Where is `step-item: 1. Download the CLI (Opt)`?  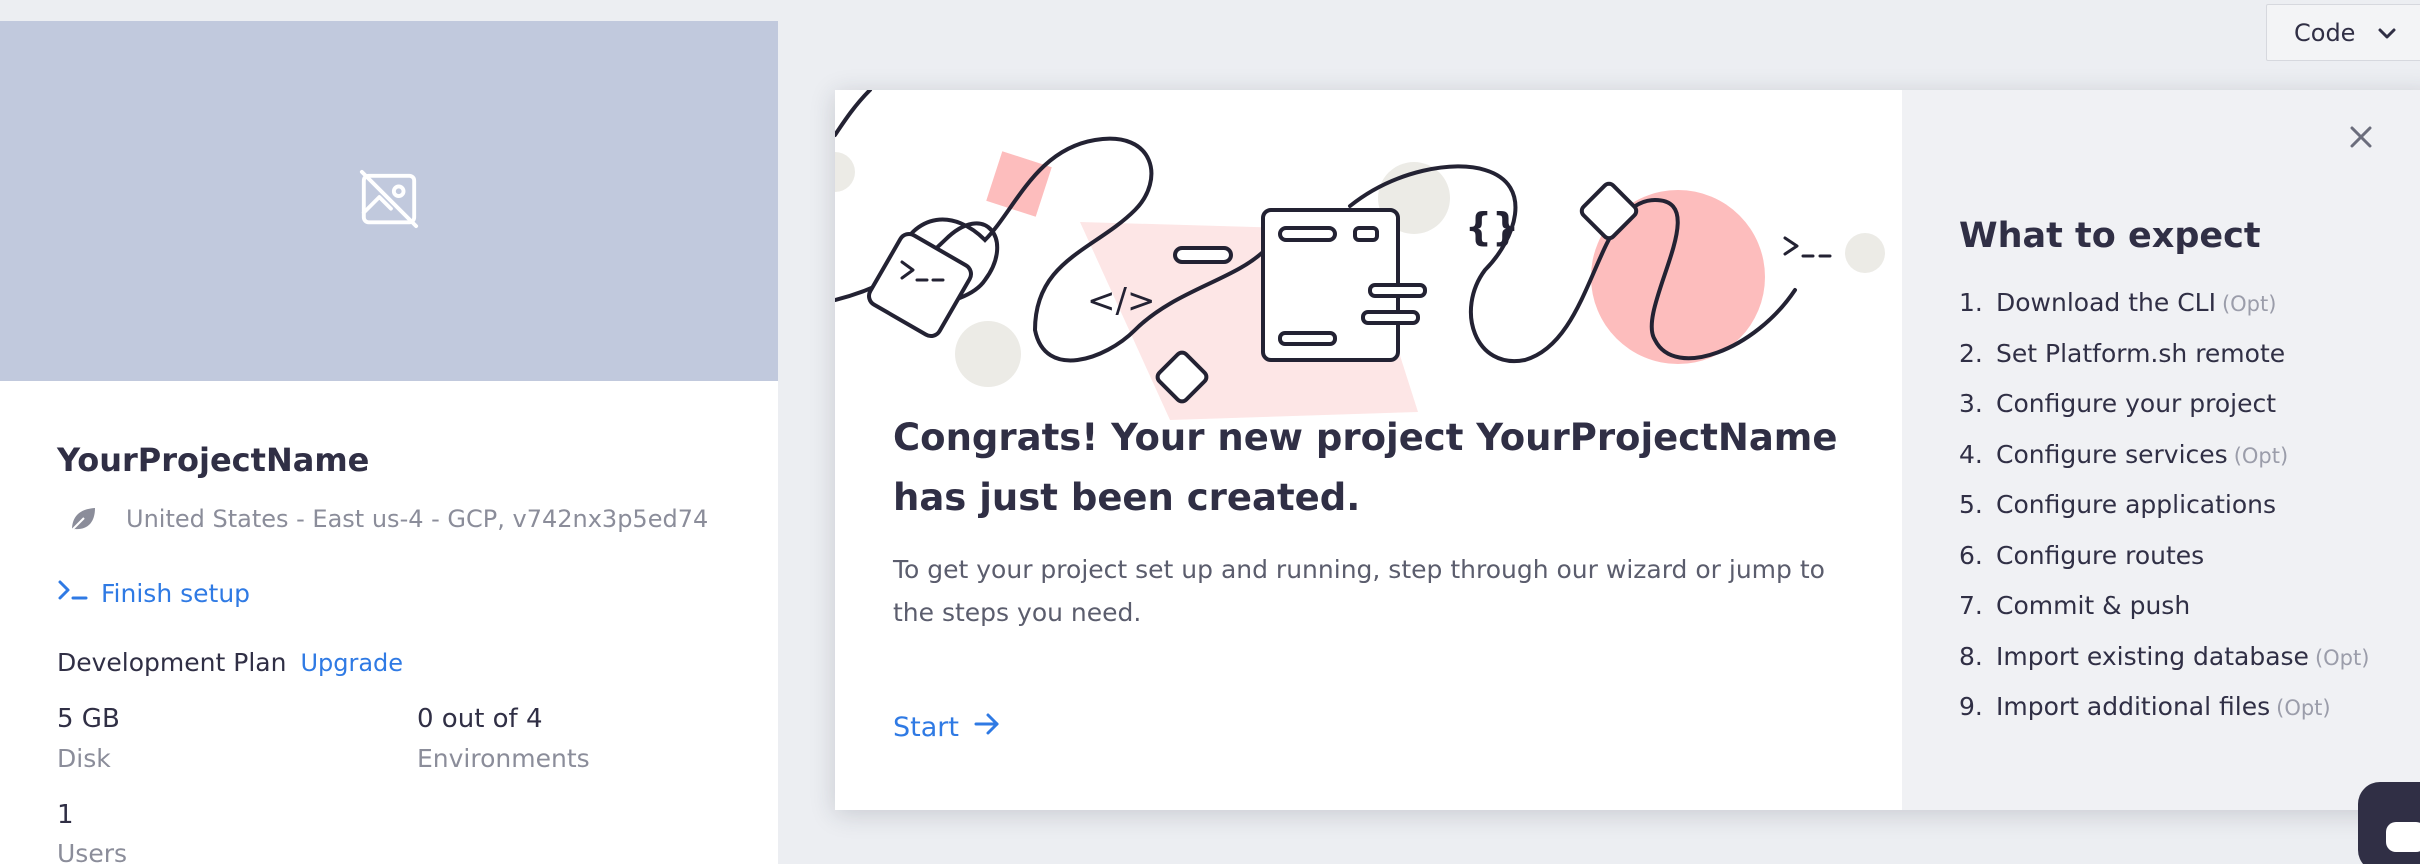
step-item: 1. Download the CLI (Opt) is located at coordinates (2164, 313).